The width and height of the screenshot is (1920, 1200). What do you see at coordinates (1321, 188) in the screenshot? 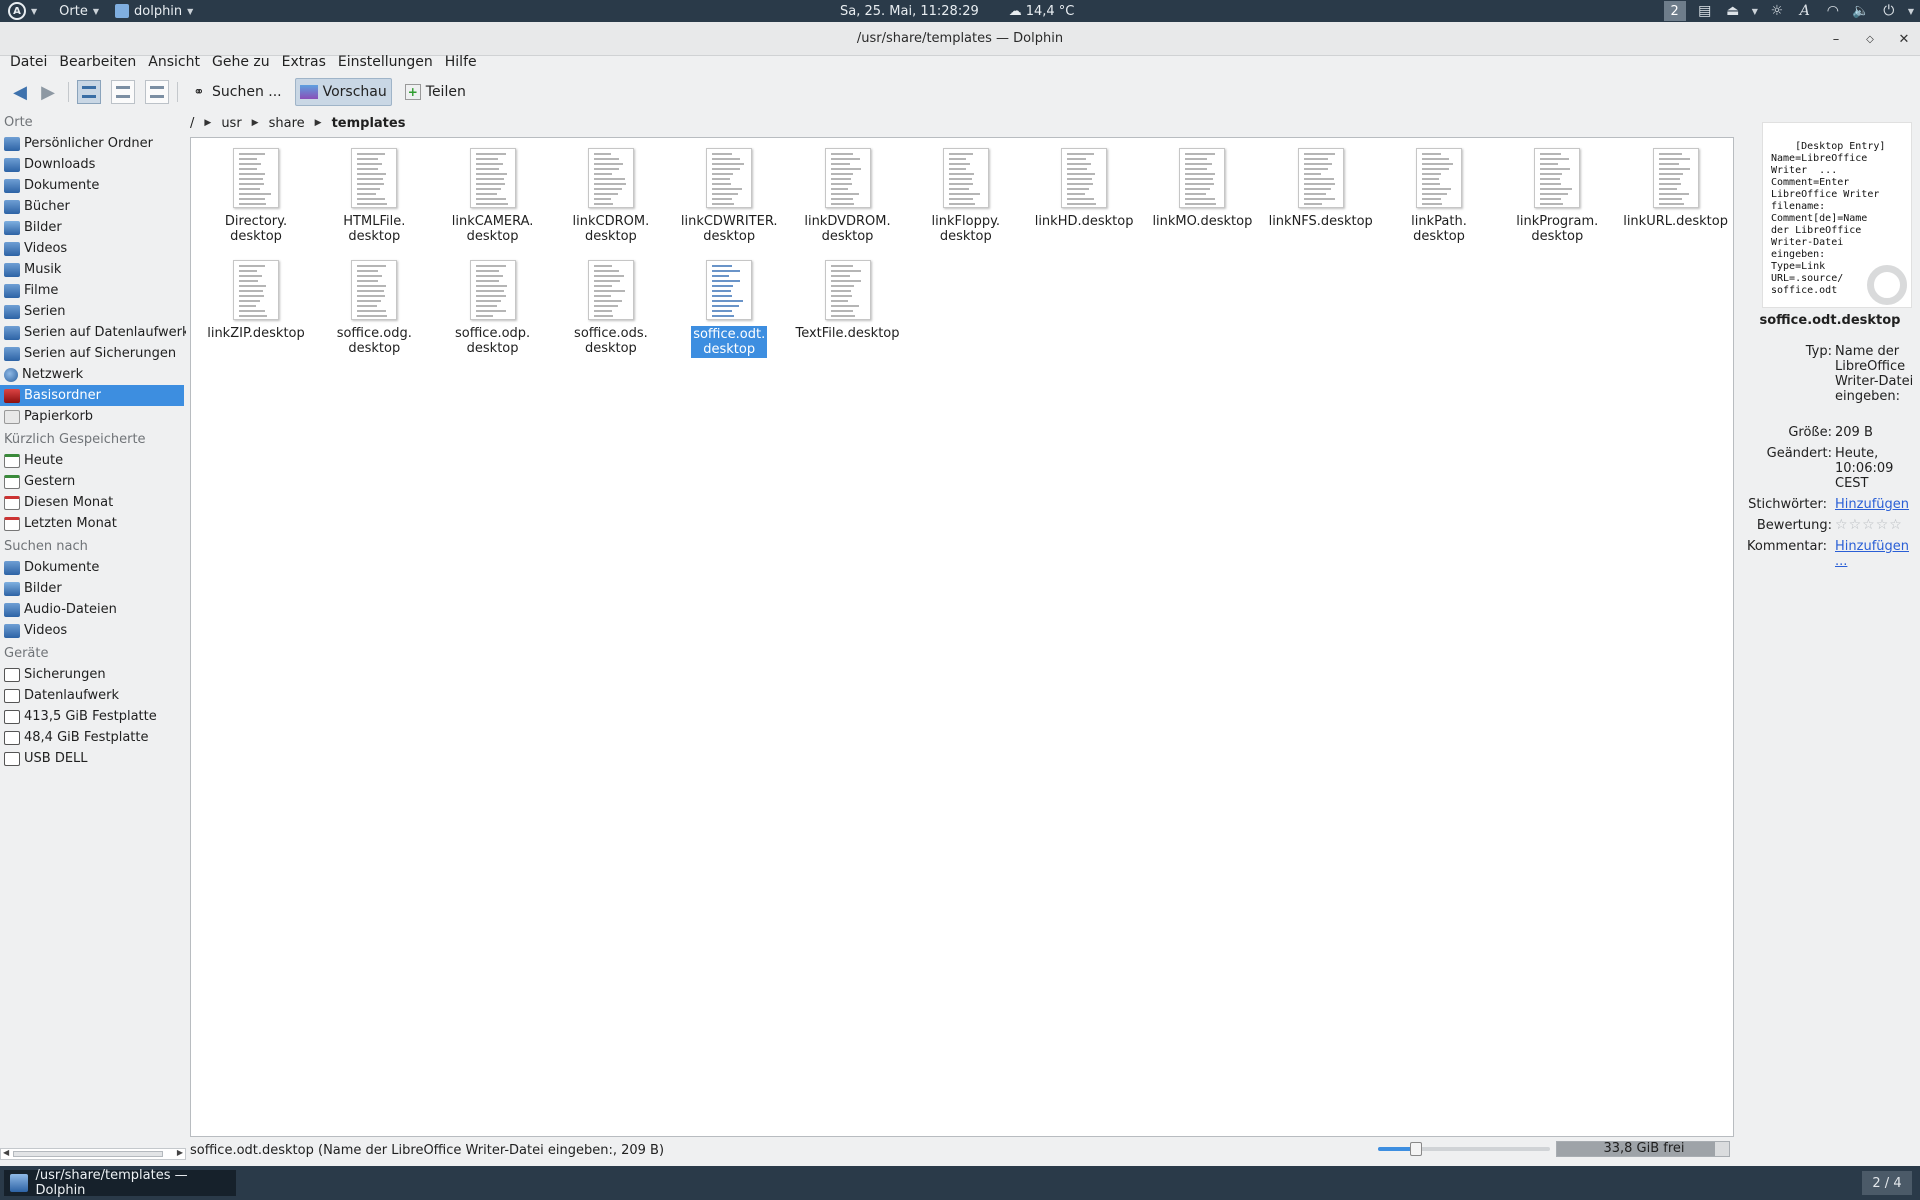
I see `file-item: linkNFS.desktop` at bounding box center [1321, 188].